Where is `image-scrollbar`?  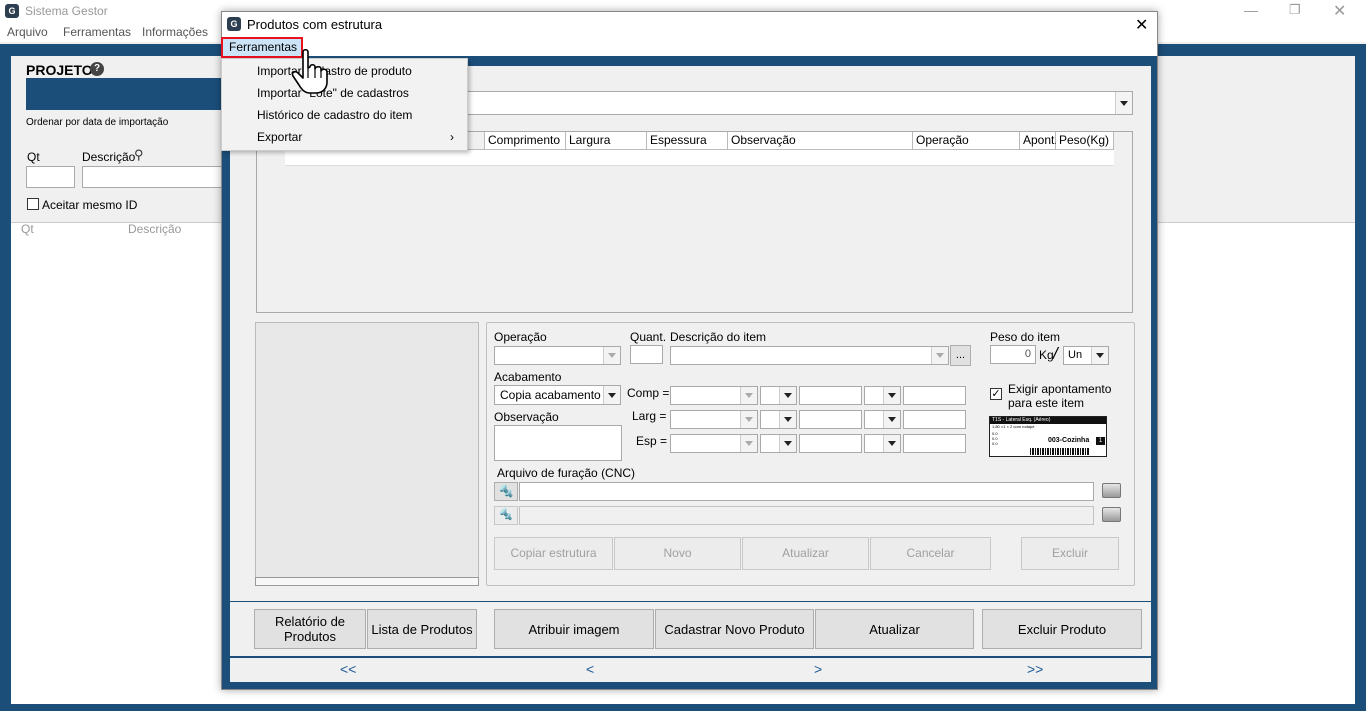 image-scrollbar is located at coordinates (367, 581).